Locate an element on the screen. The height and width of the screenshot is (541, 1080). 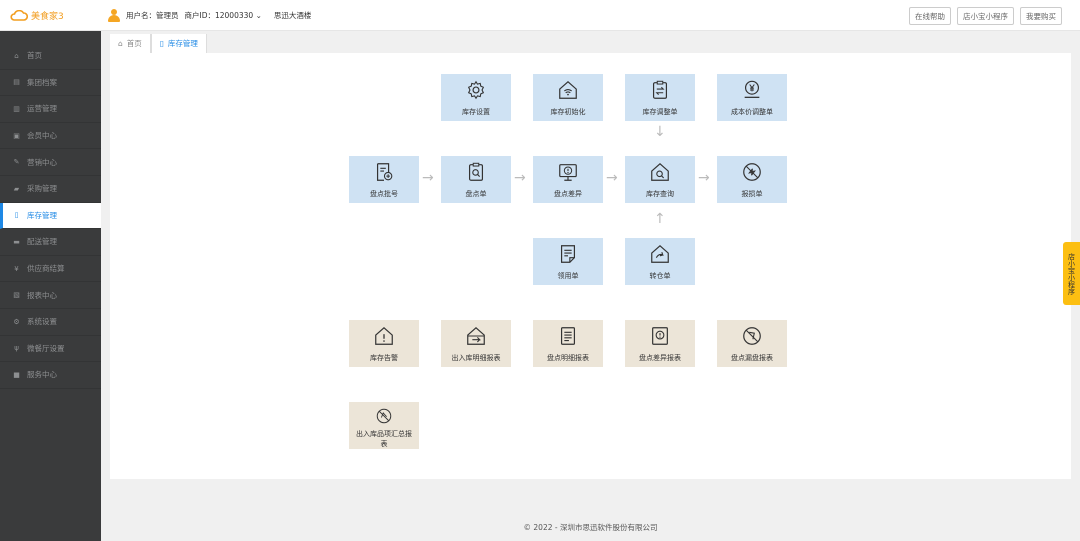
sidebar-item-distribution: ▬ 配送管理 is located at coordinates (50, 242).